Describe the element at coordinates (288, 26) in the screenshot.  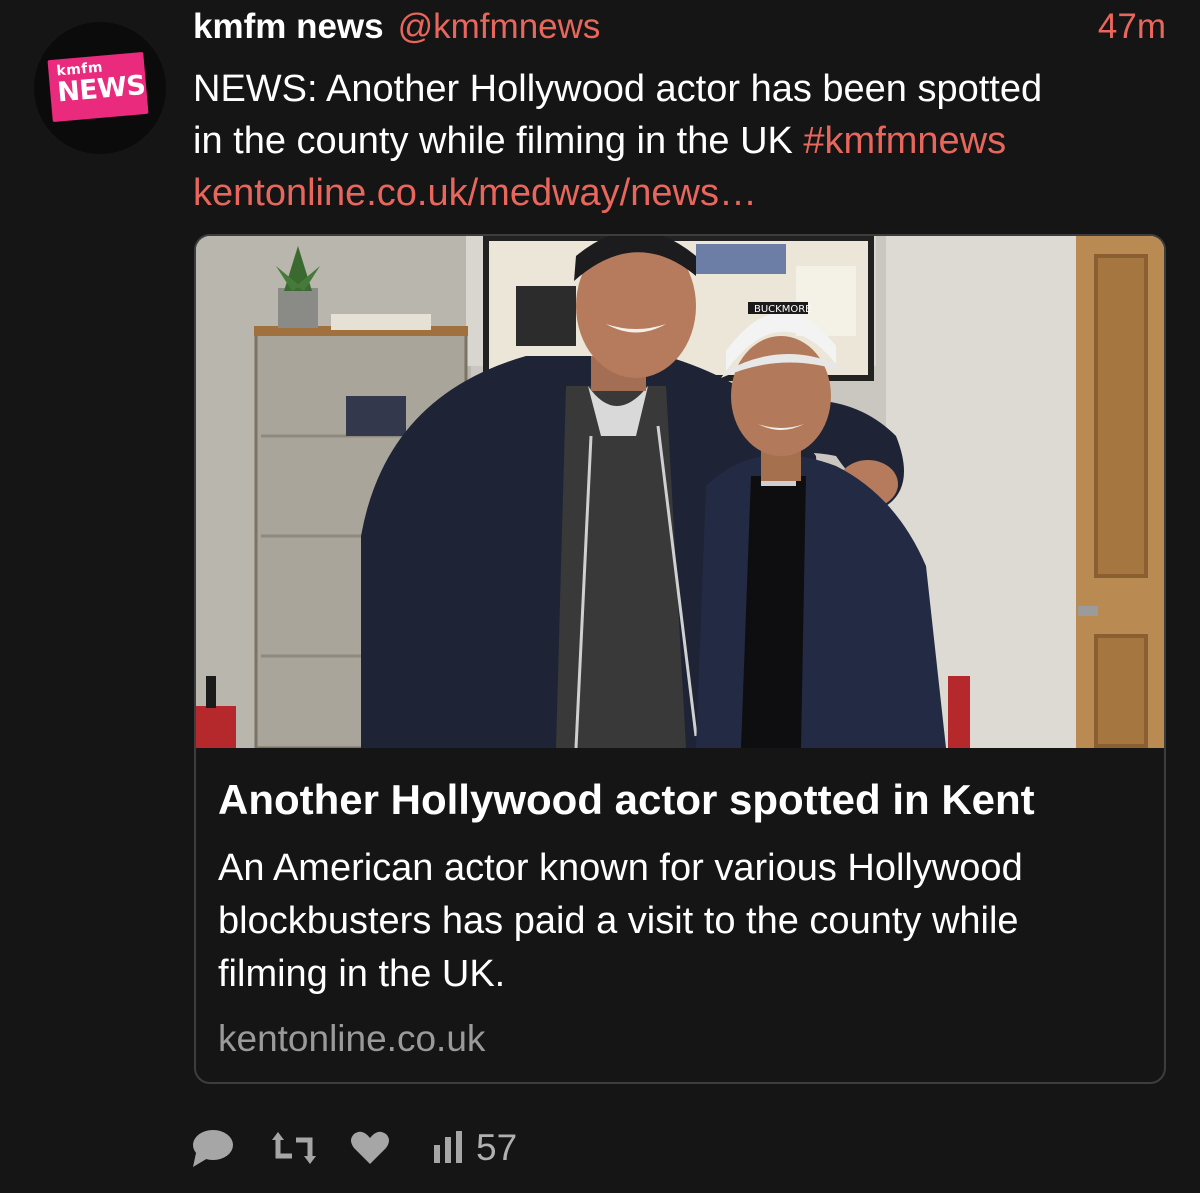
I see `author-name: kmfm news` at that location.